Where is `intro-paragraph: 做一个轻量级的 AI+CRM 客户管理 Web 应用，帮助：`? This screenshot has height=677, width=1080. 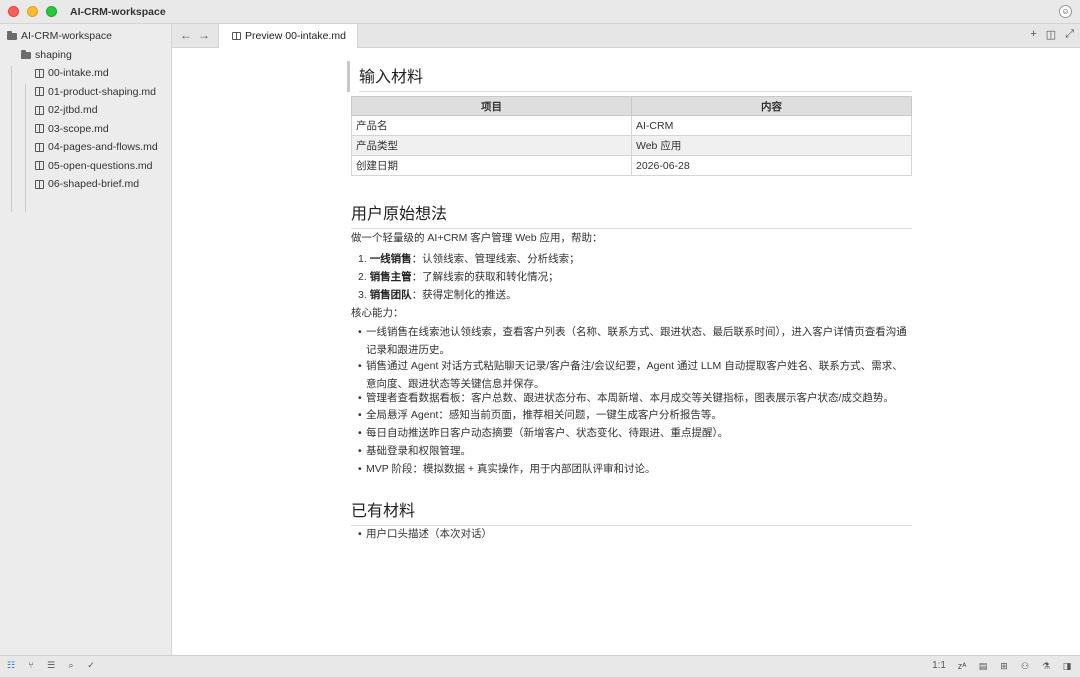 intro-paragraph: 做一个轻量级的 AI+CRM 客户管理 Web 应用，帮助： is located at coordinates (477, 238).